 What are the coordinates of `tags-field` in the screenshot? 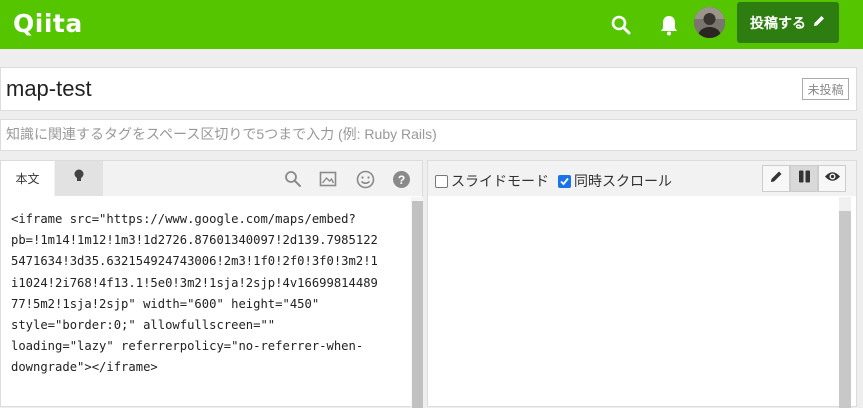 It's located at (428, 135).